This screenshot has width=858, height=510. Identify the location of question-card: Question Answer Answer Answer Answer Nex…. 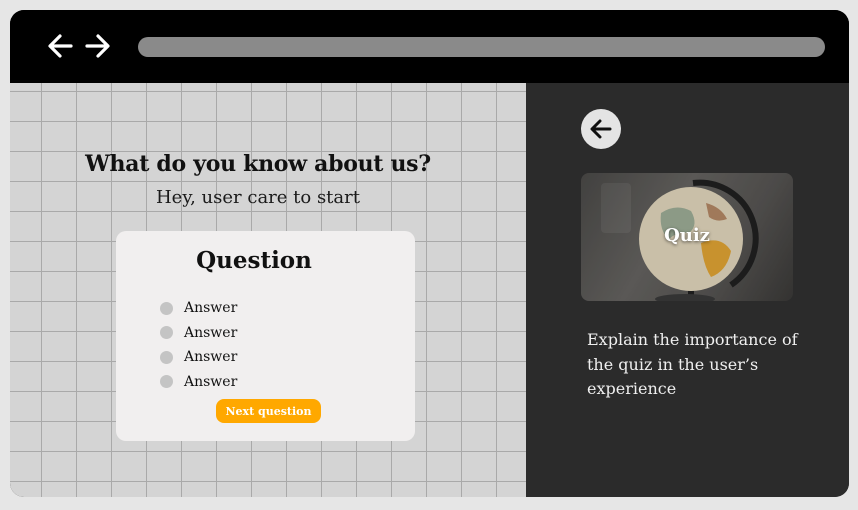
(265, 336).